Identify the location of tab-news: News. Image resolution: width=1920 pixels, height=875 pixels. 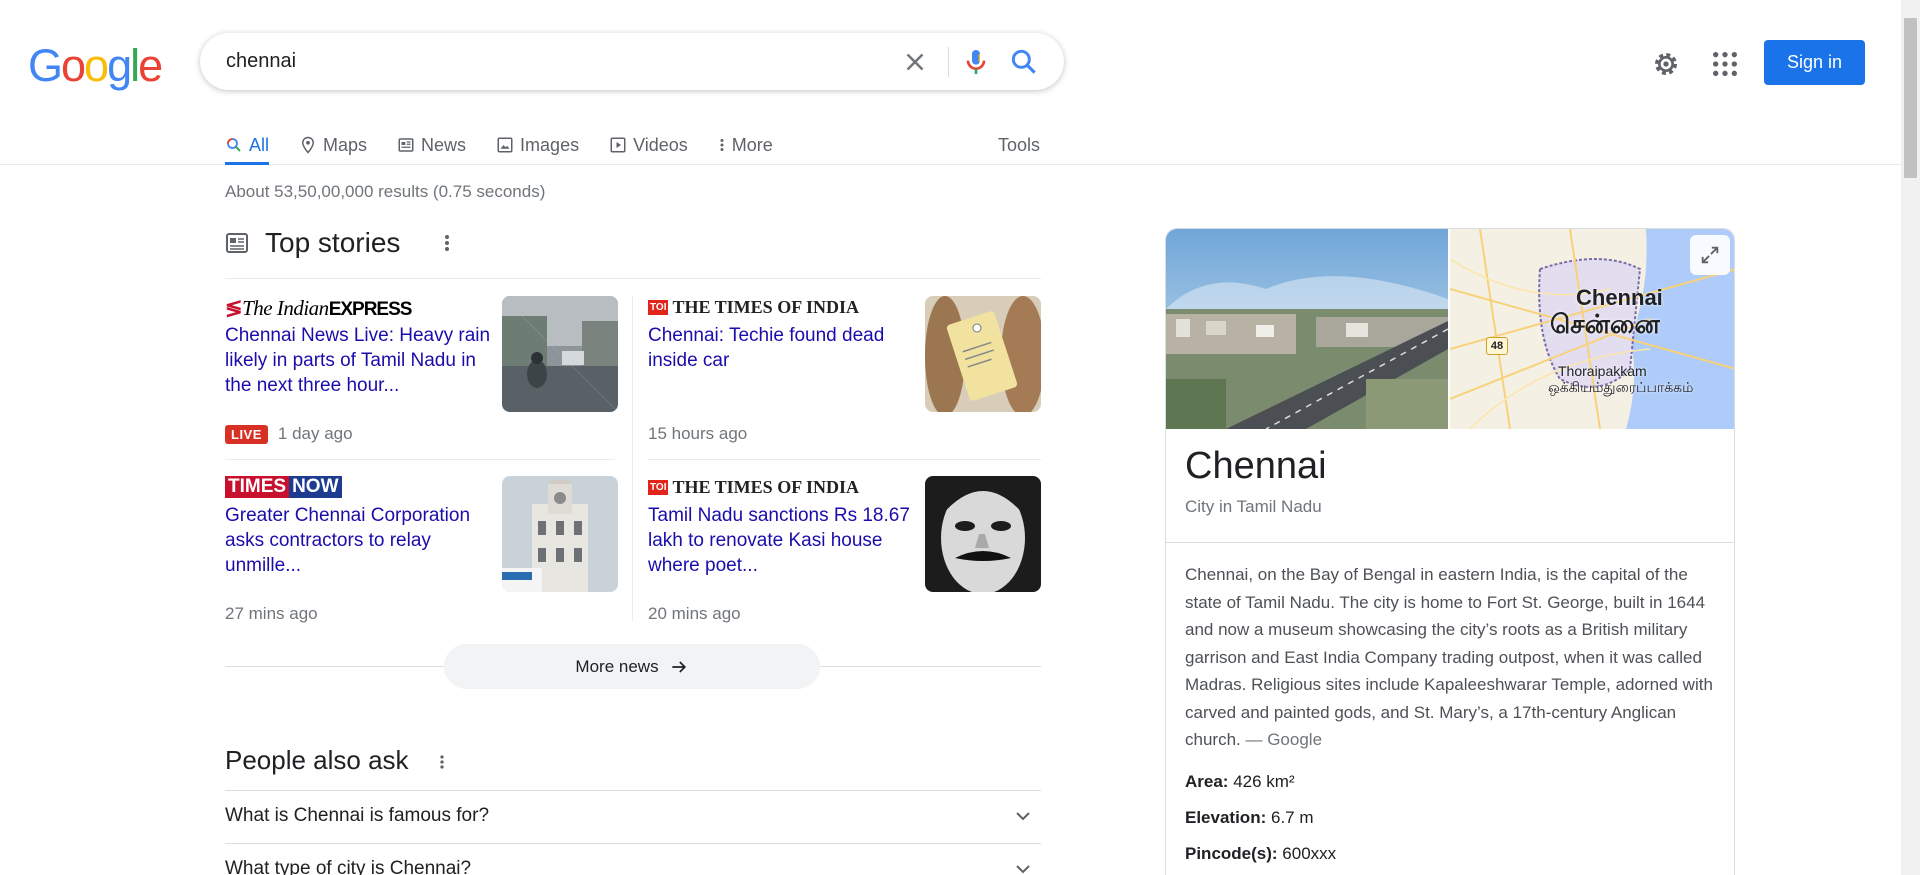
(431, 145).